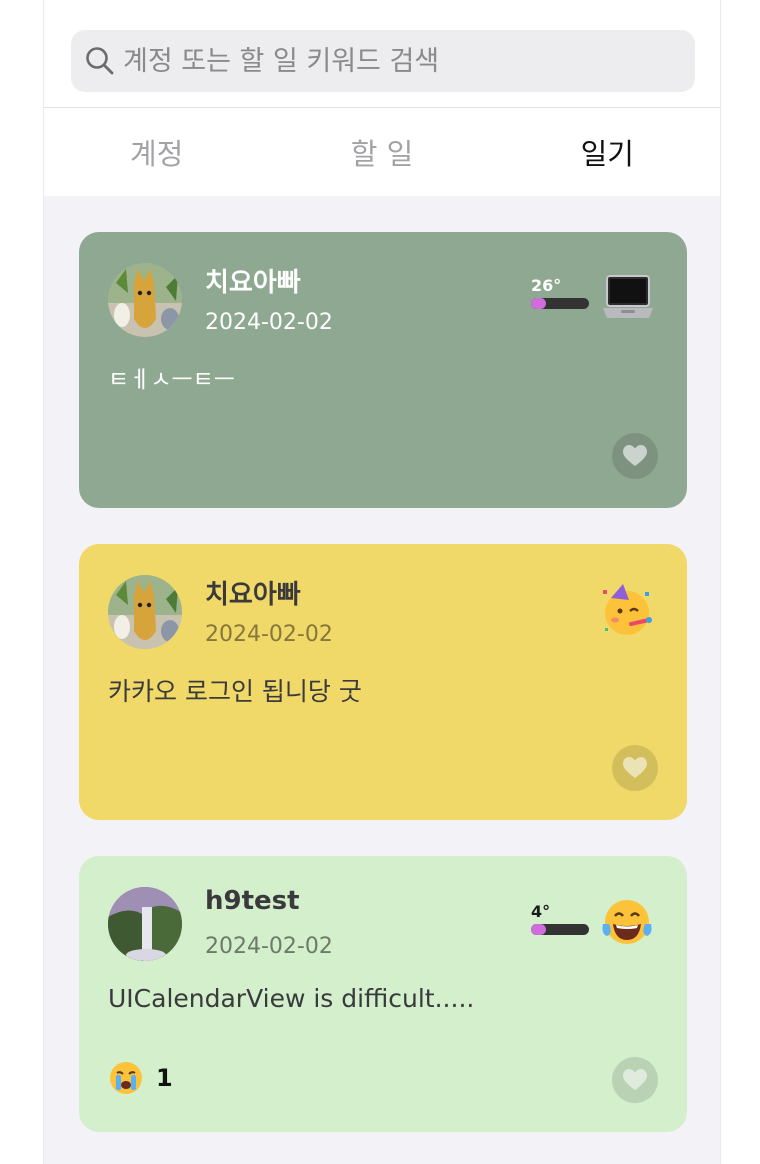 This screenshot has width=760, height=1164. What do you see at coordinates (627, 922) in the screenshot?
I see `tears-of-joy-icon` at bounding box center [627, 922].